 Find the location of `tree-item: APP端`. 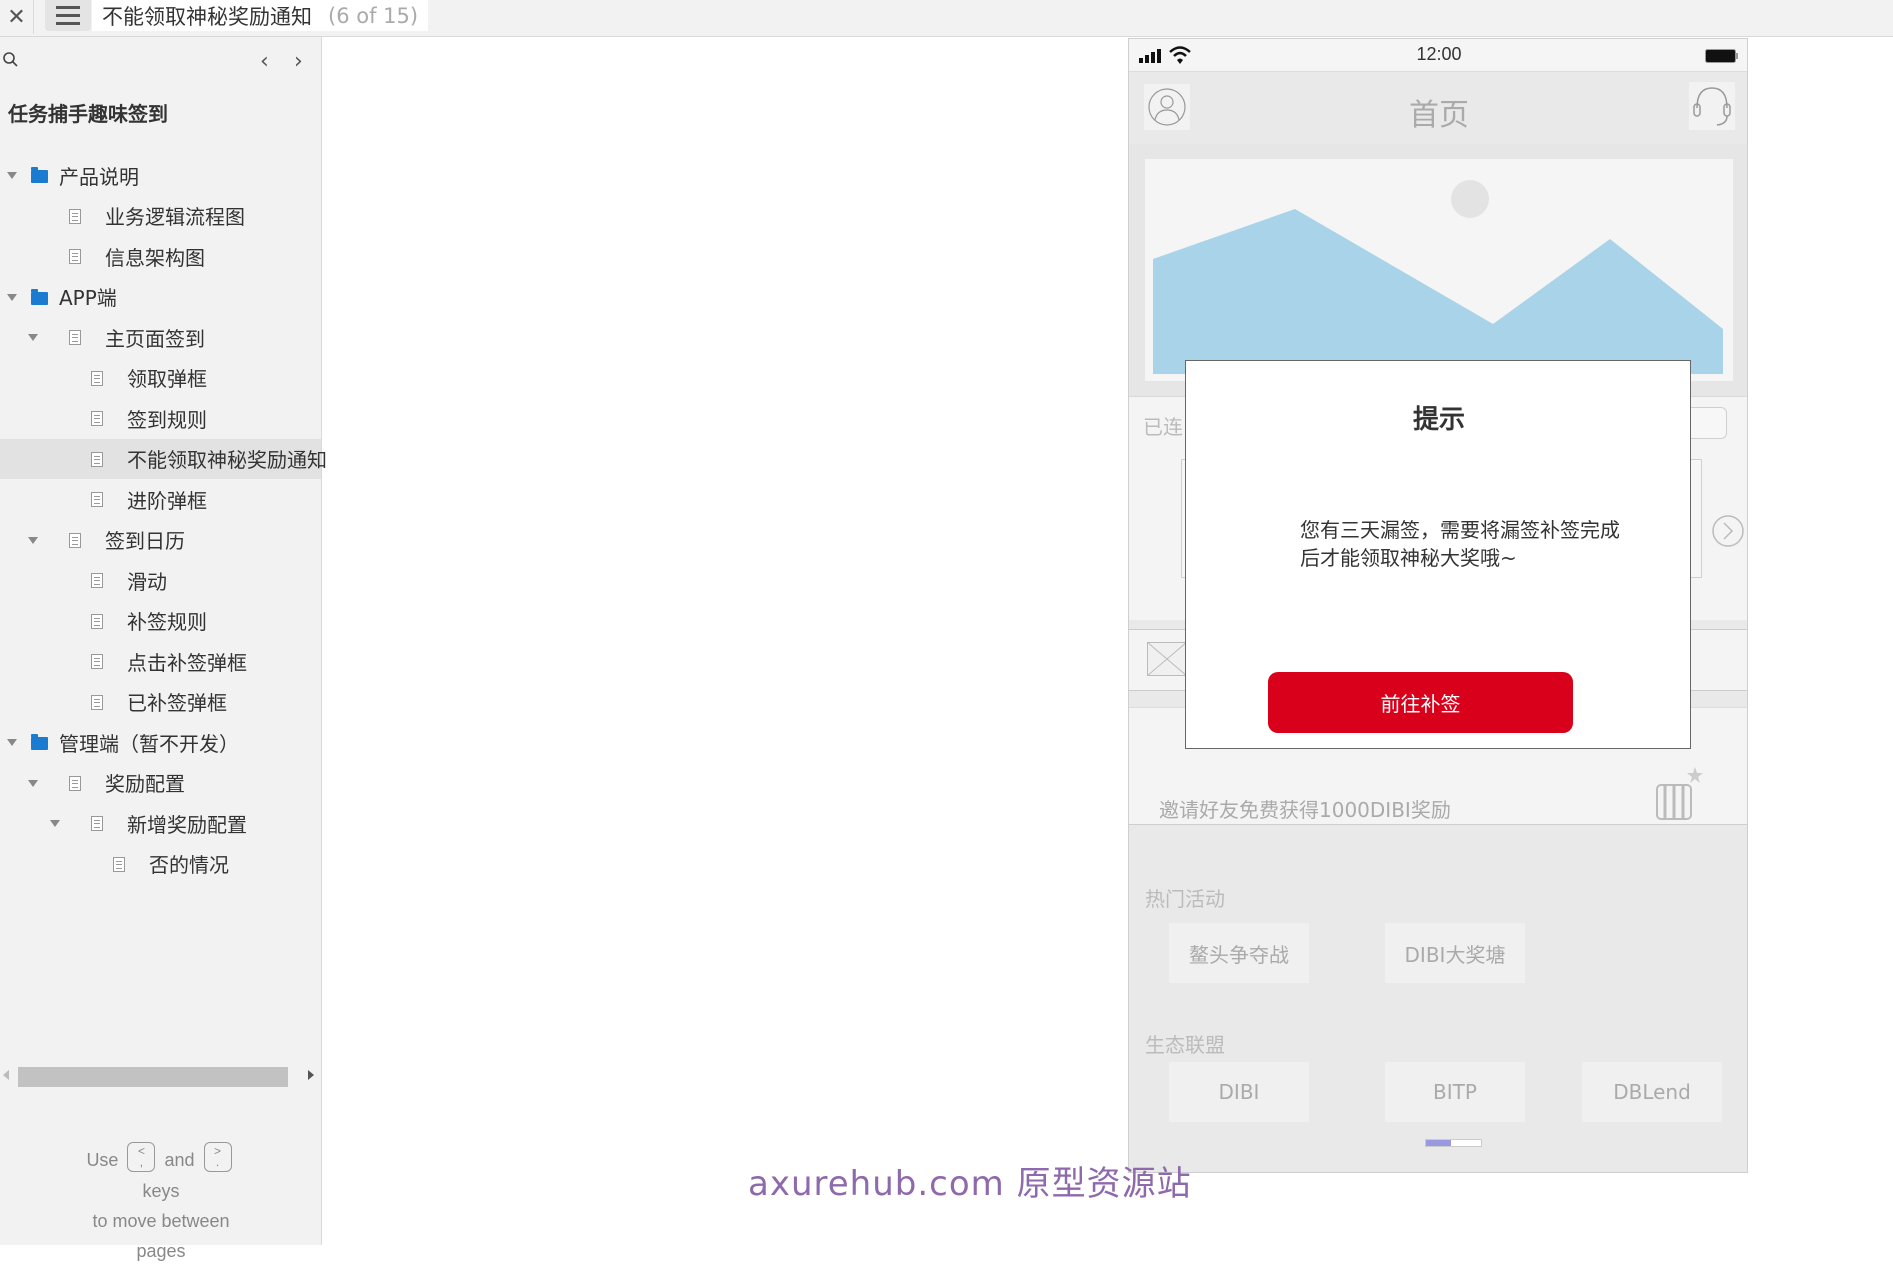

tree-item: APP端 is located at coordinates (160, 297).